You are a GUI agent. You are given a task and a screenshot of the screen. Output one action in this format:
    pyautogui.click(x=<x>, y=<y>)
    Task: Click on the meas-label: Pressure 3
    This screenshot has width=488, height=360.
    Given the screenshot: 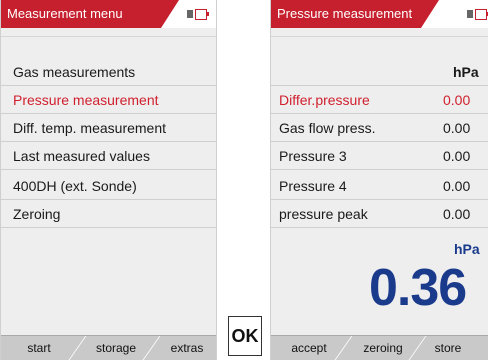 What is the action you would take?
    pyautogui.click(x=313, y=156)
    